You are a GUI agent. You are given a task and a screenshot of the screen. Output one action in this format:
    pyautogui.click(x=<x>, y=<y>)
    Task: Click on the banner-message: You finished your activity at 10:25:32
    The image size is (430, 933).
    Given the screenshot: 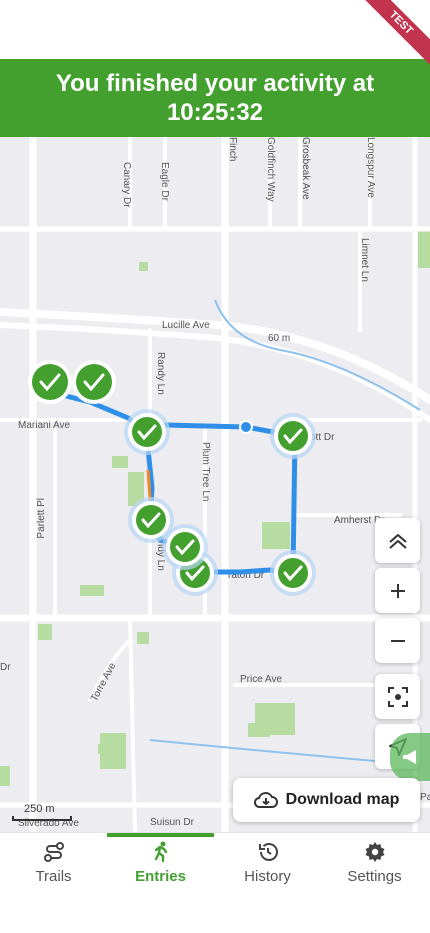 What is the action you would take?
    pyautogui.click(x=215, y=98)
    